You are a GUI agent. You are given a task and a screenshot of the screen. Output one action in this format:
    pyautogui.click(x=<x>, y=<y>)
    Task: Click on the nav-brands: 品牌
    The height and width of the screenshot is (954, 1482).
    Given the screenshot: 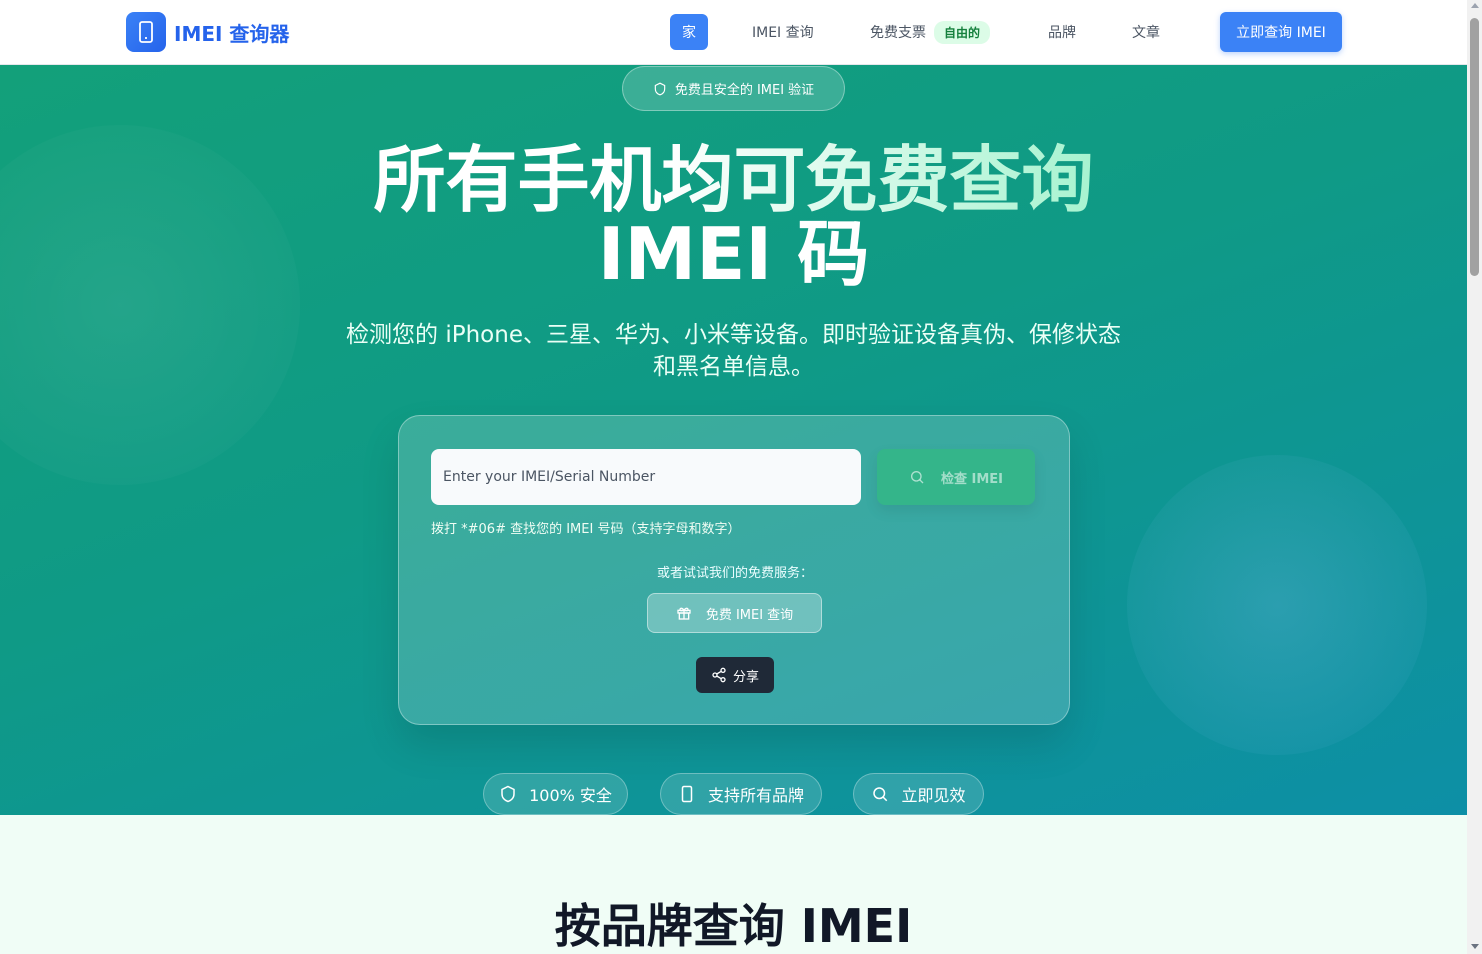 What is the action you would take?
    pyautogui.click(x=1062, y=32)
    